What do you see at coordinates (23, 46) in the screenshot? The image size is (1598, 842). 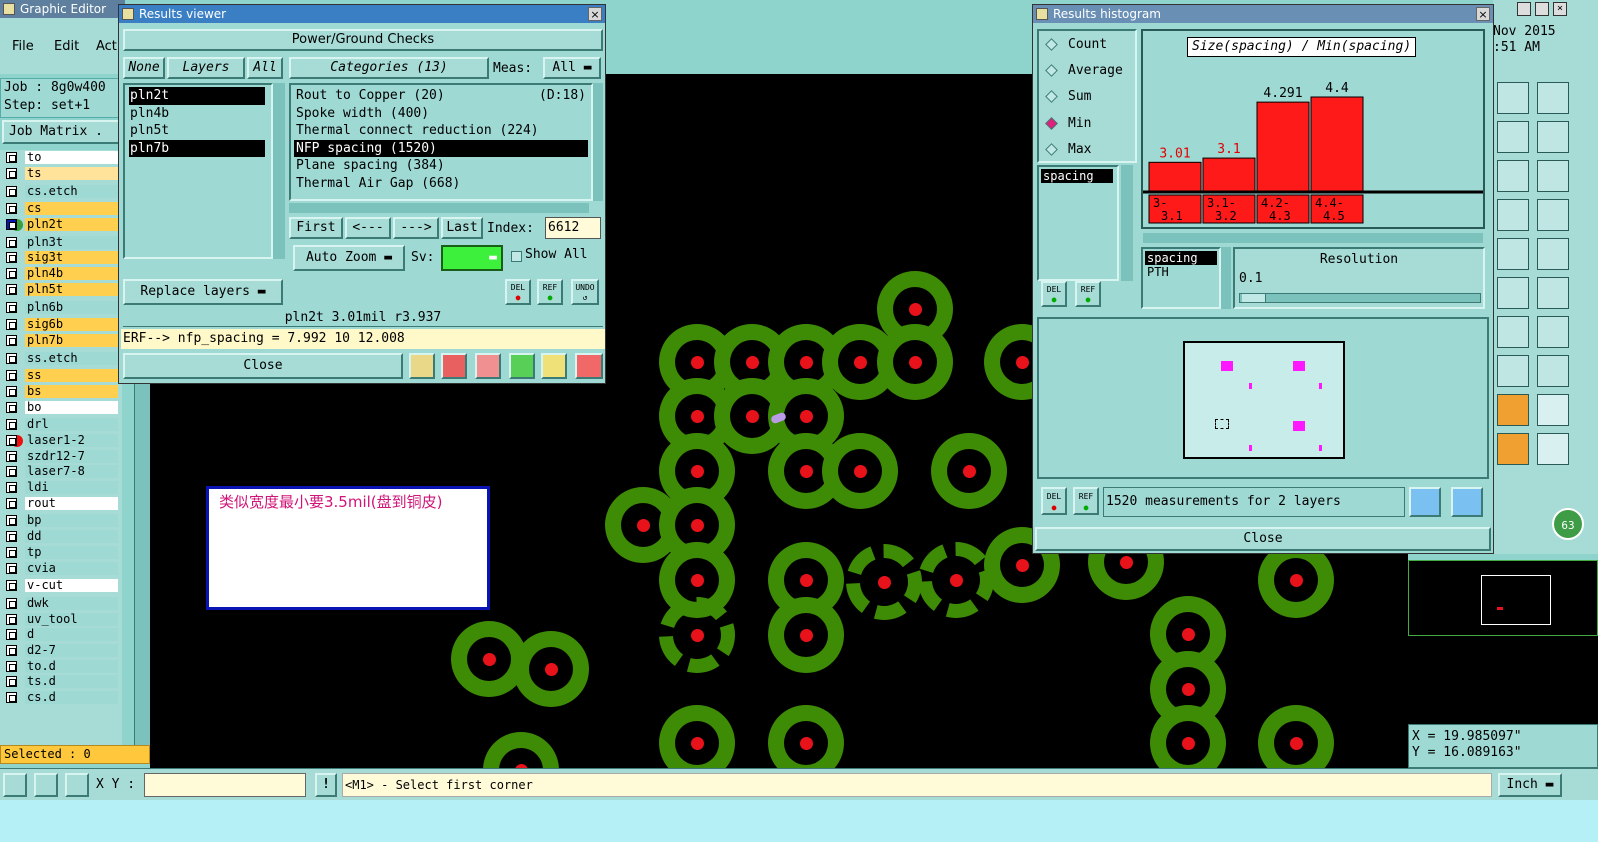 I see `menu-file: File` at bounding box center [23, 46].